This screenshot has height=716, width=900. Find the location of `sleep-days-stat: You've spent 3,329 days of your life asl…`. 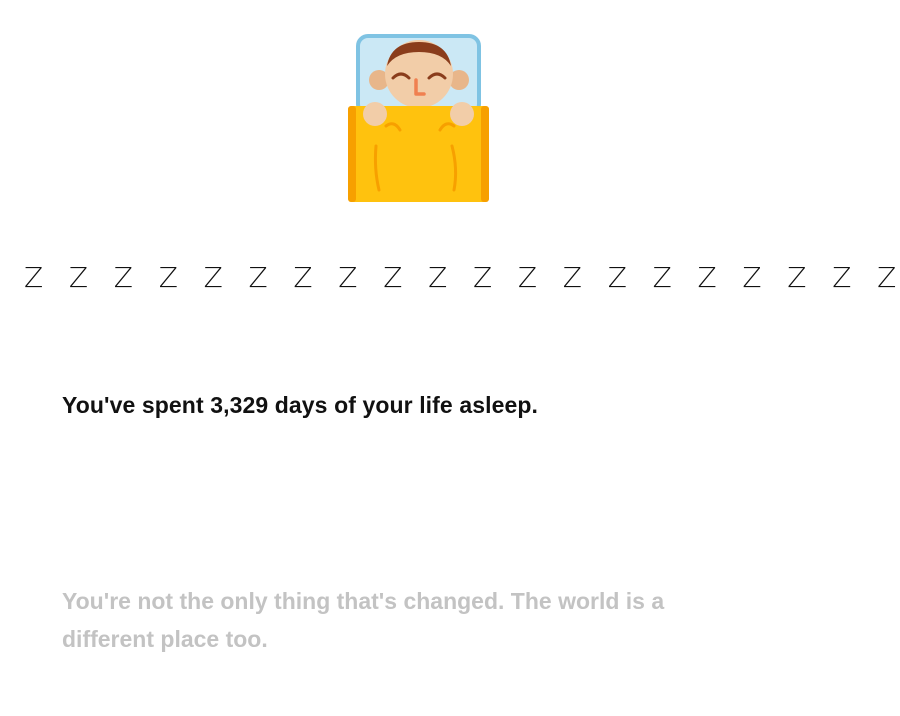

sleep-days-stat: You've spent 3,329 days of your life asl… is located at coordinates (300, 405).